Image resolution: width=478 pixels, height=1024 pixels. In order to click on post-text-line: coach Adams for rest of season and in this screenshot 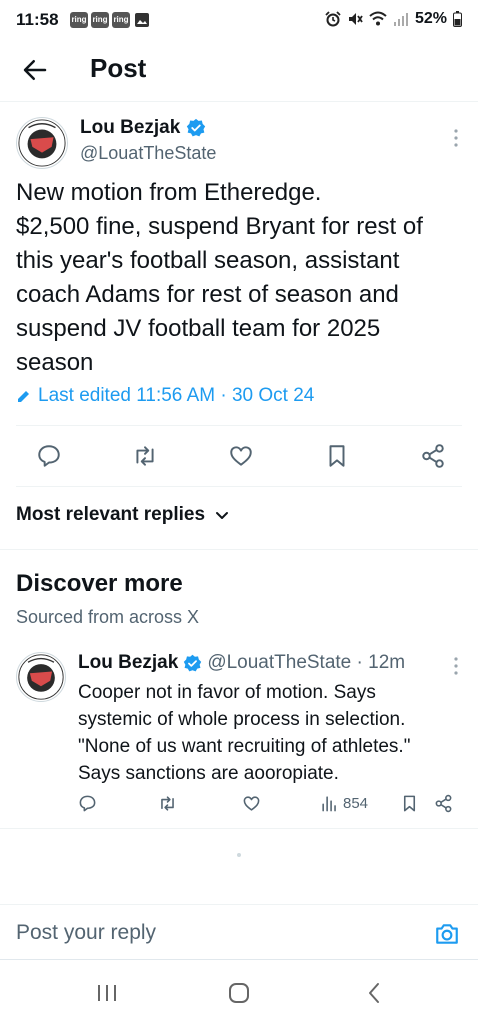, I will do `click(207, 294)`.